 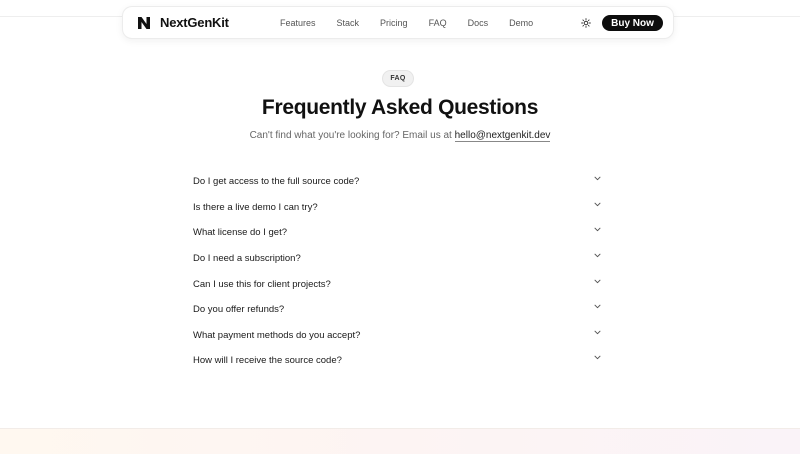 I want to click on faq-item: Do I need a subscription?, so click(x=399, y=259).